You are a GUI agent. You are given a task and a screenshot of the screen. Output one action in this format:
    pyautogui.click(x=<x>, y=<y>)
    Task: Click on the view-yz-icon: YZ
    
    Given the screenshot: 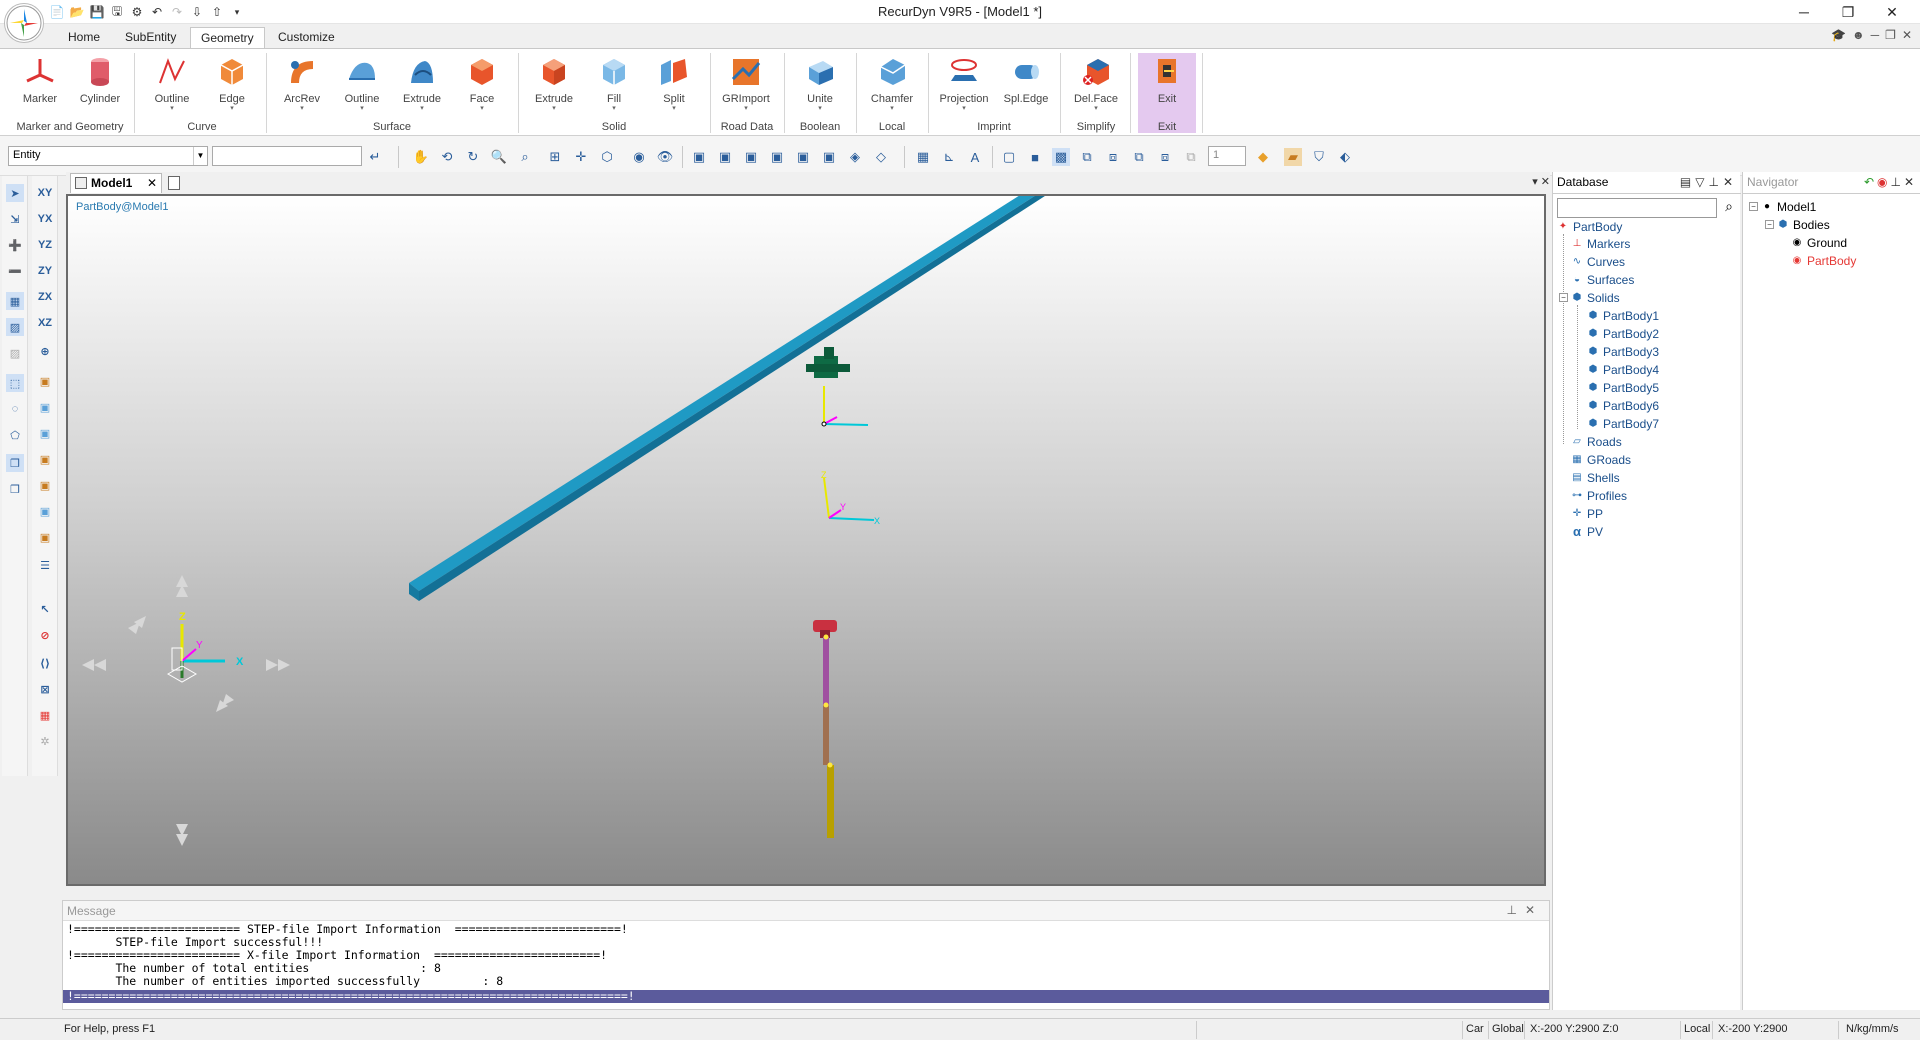 What is the action you would take?
    pyautogui.click(x=45, y=245)
    